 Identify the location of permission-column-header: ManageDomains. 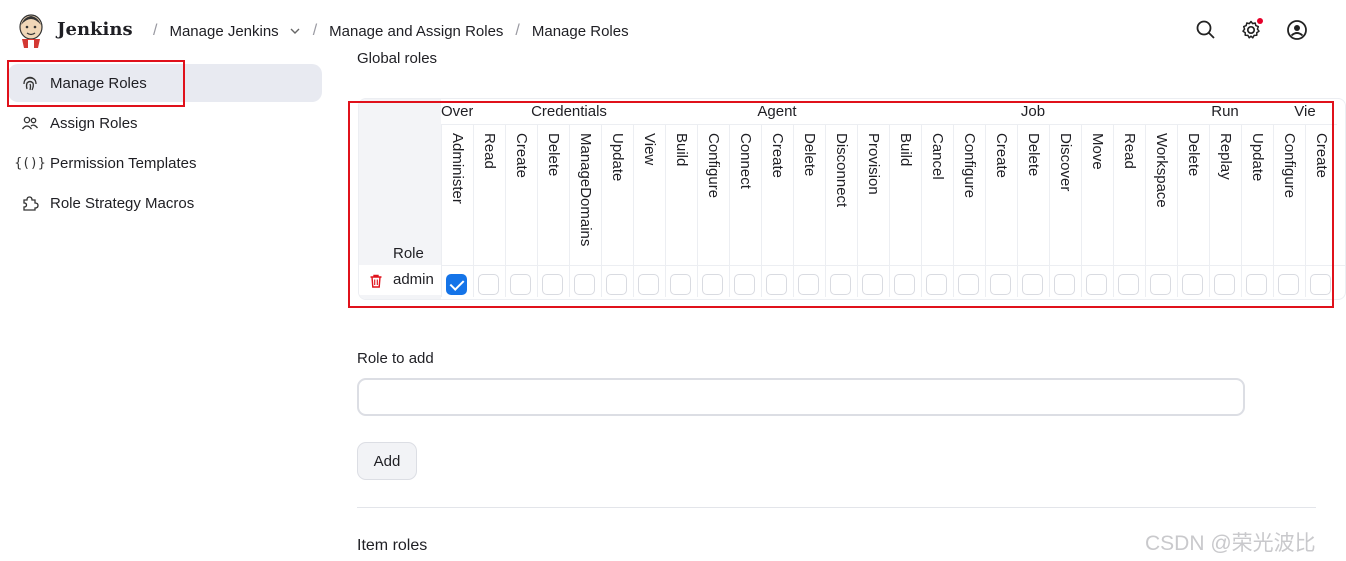
(585, 197).